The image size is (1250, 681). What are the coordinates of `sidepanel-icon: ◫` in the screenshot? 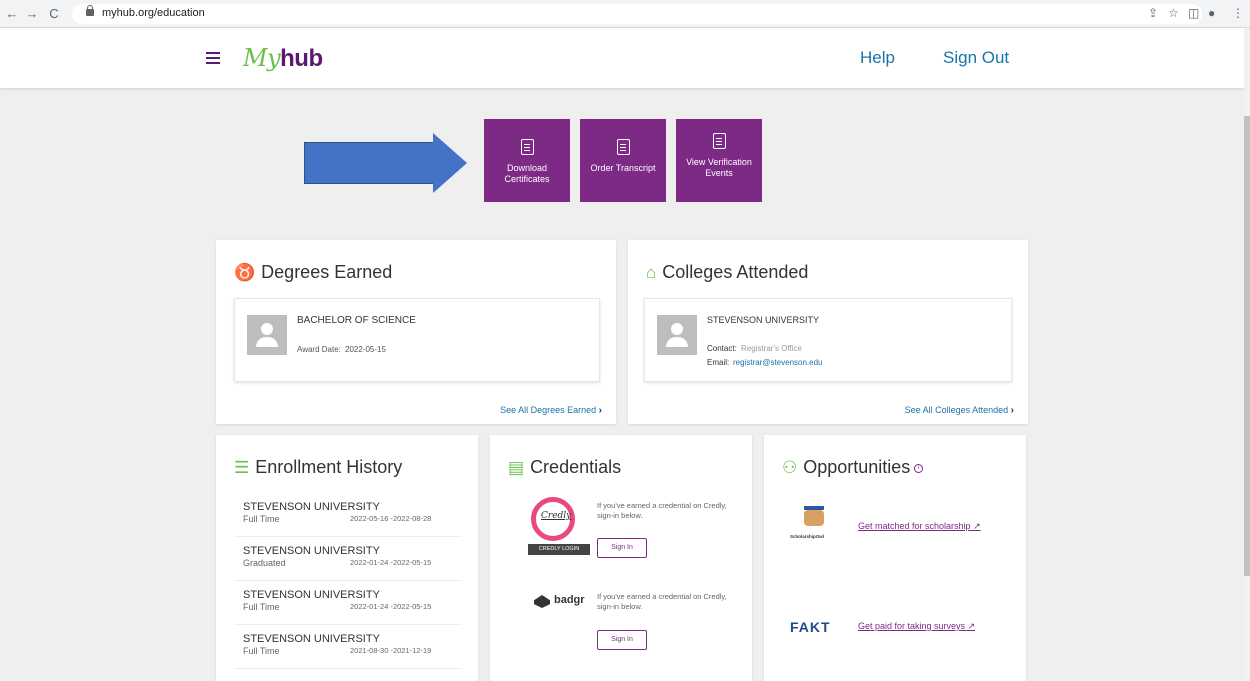 It's located at (1193, 13).